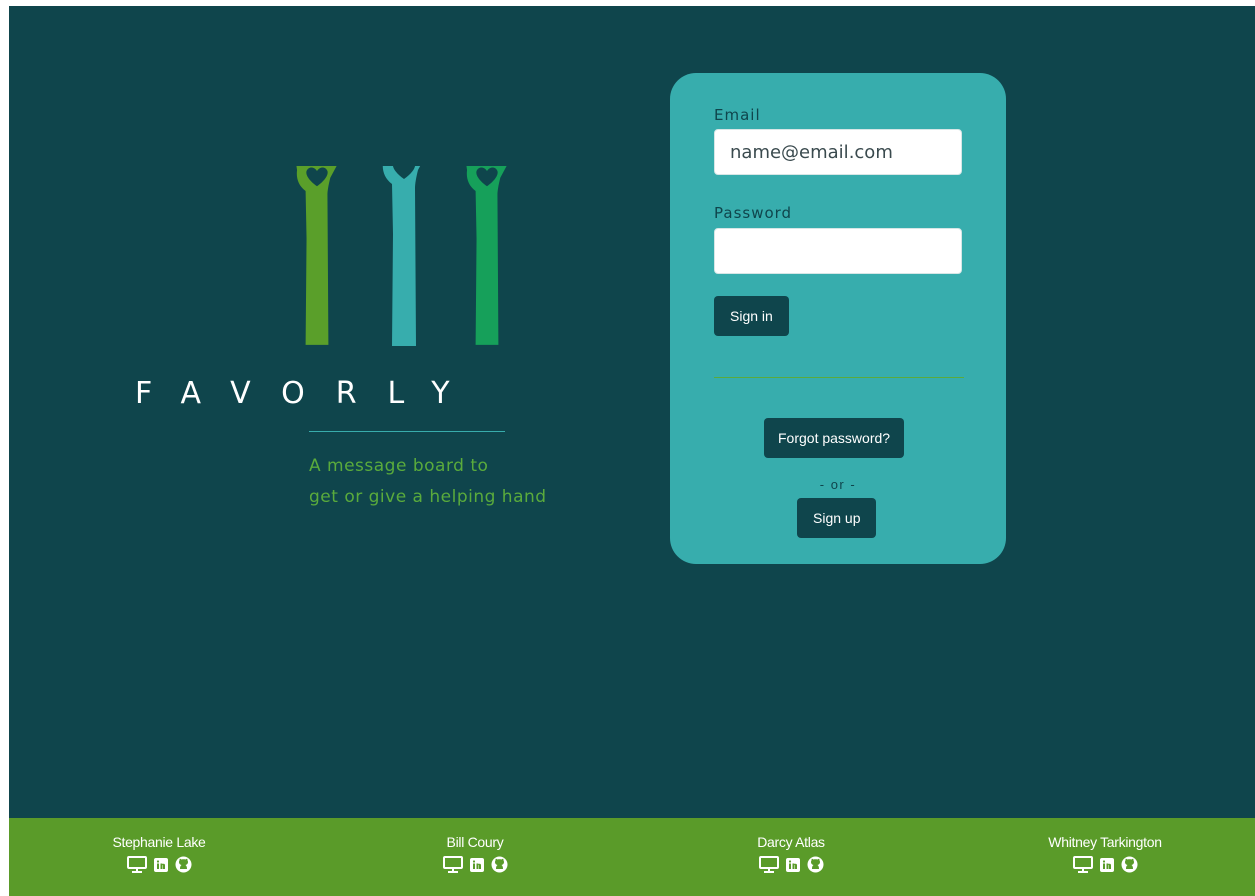 The height and width of the screenshot is (896, 1255). What do you see at coordinates (838, 152) in the screenshot?
I see `email-field` at bounding box center [838, 152].